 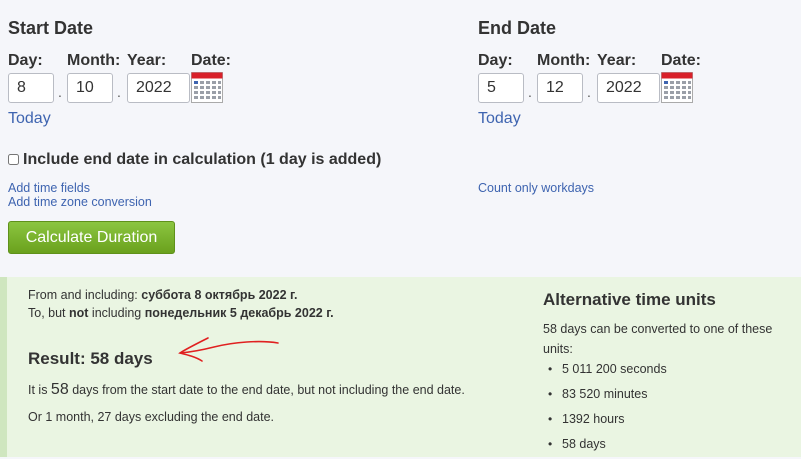 What do you see at coordinates (39, 390) in the screenshot?
I see `sentence-prefix: It is` at bounding box center [39, 390].